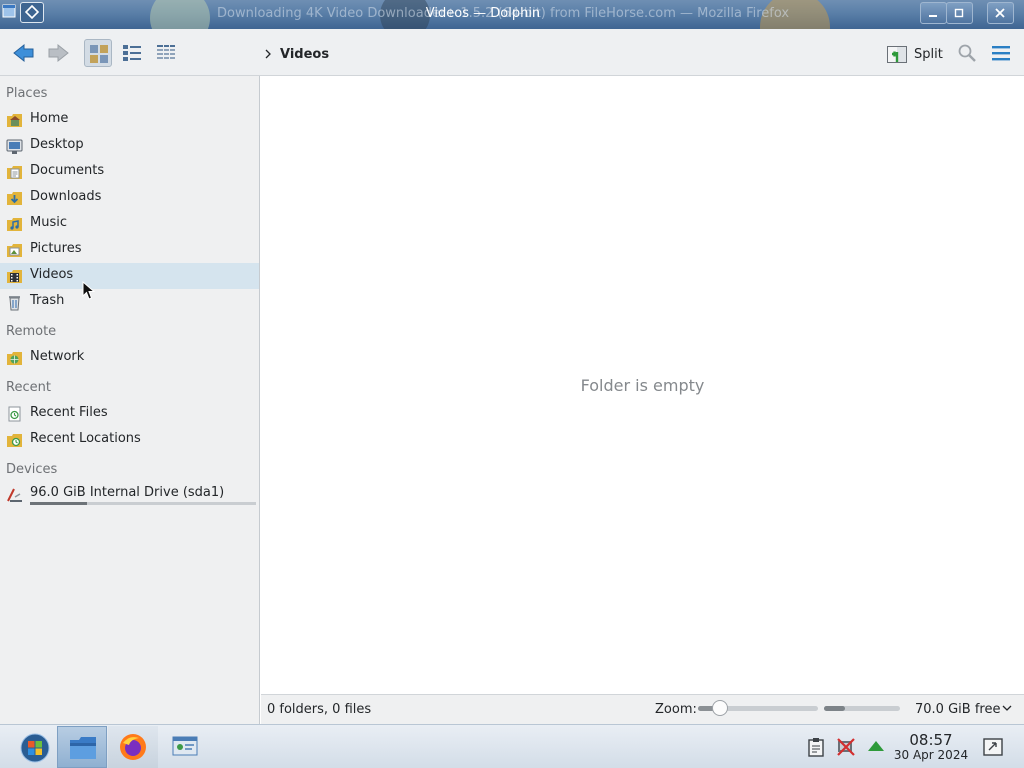 This screenshot has height=768, width=1024. I want to click on back-arrow-icon, so click(23, 53).